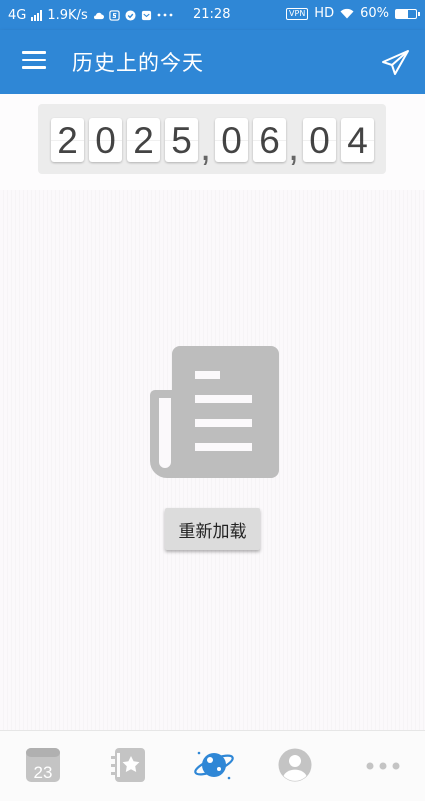 The width and height of the screenshot is (425, 801). I want to click on more-dots-icon, so click(165, 15).